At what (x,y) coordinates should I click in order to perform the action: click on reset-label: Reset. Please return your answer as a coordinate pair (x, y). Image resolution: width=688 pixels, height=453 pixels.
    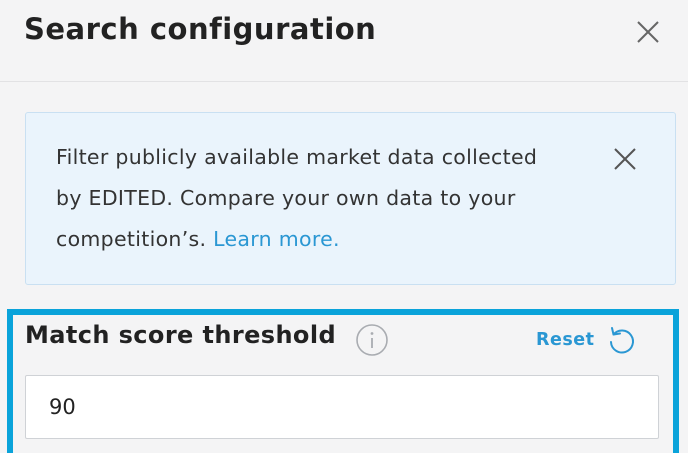
    Looking at the image, I should click on (565, 340).